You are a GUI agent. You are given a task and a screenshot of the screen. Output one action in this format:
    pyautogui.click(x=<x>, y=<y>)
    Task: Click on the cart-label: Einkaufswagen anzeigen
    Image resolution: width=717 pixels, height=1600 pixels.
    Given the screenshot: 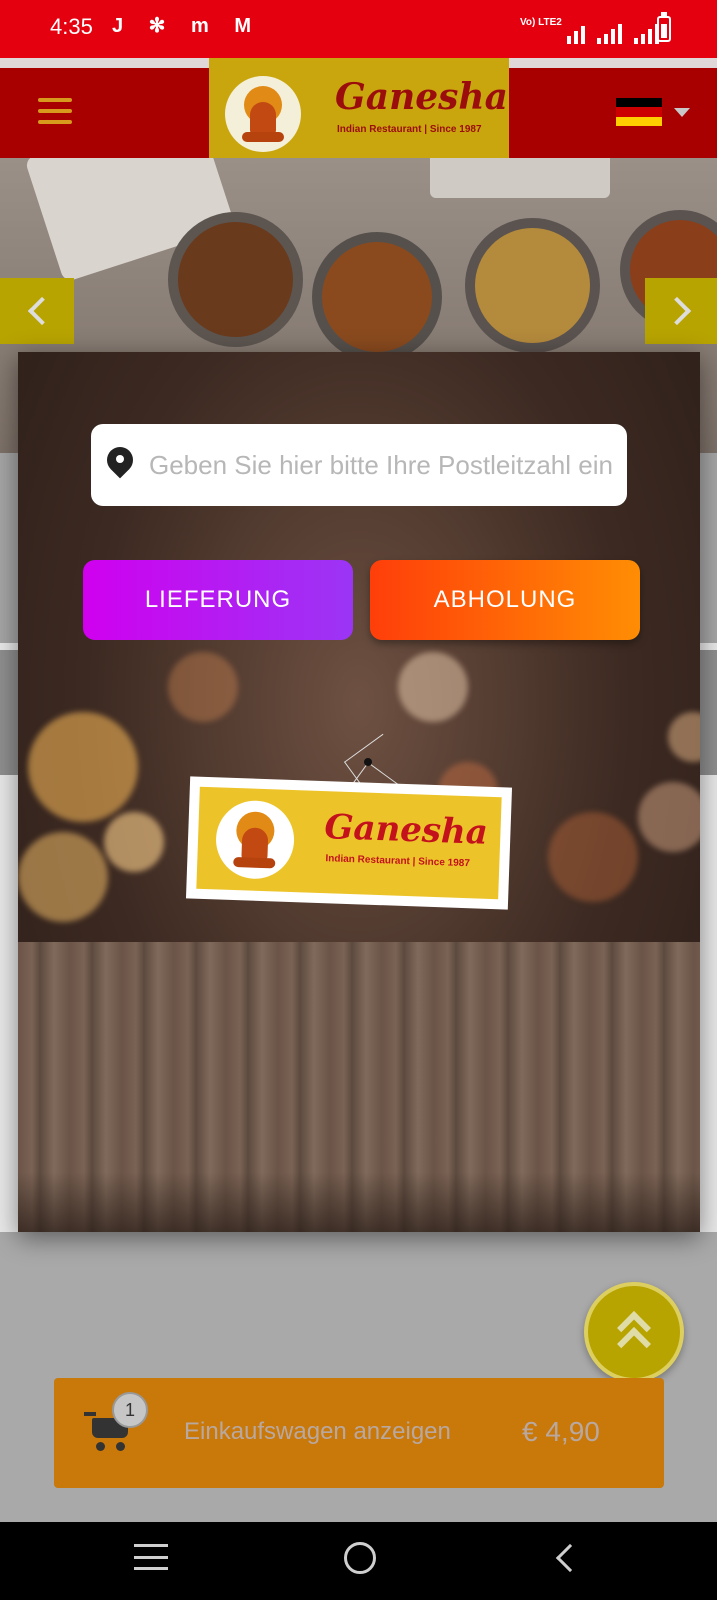 What is the action you would take?
    pyautogui.click(x=317, y=1431)
    